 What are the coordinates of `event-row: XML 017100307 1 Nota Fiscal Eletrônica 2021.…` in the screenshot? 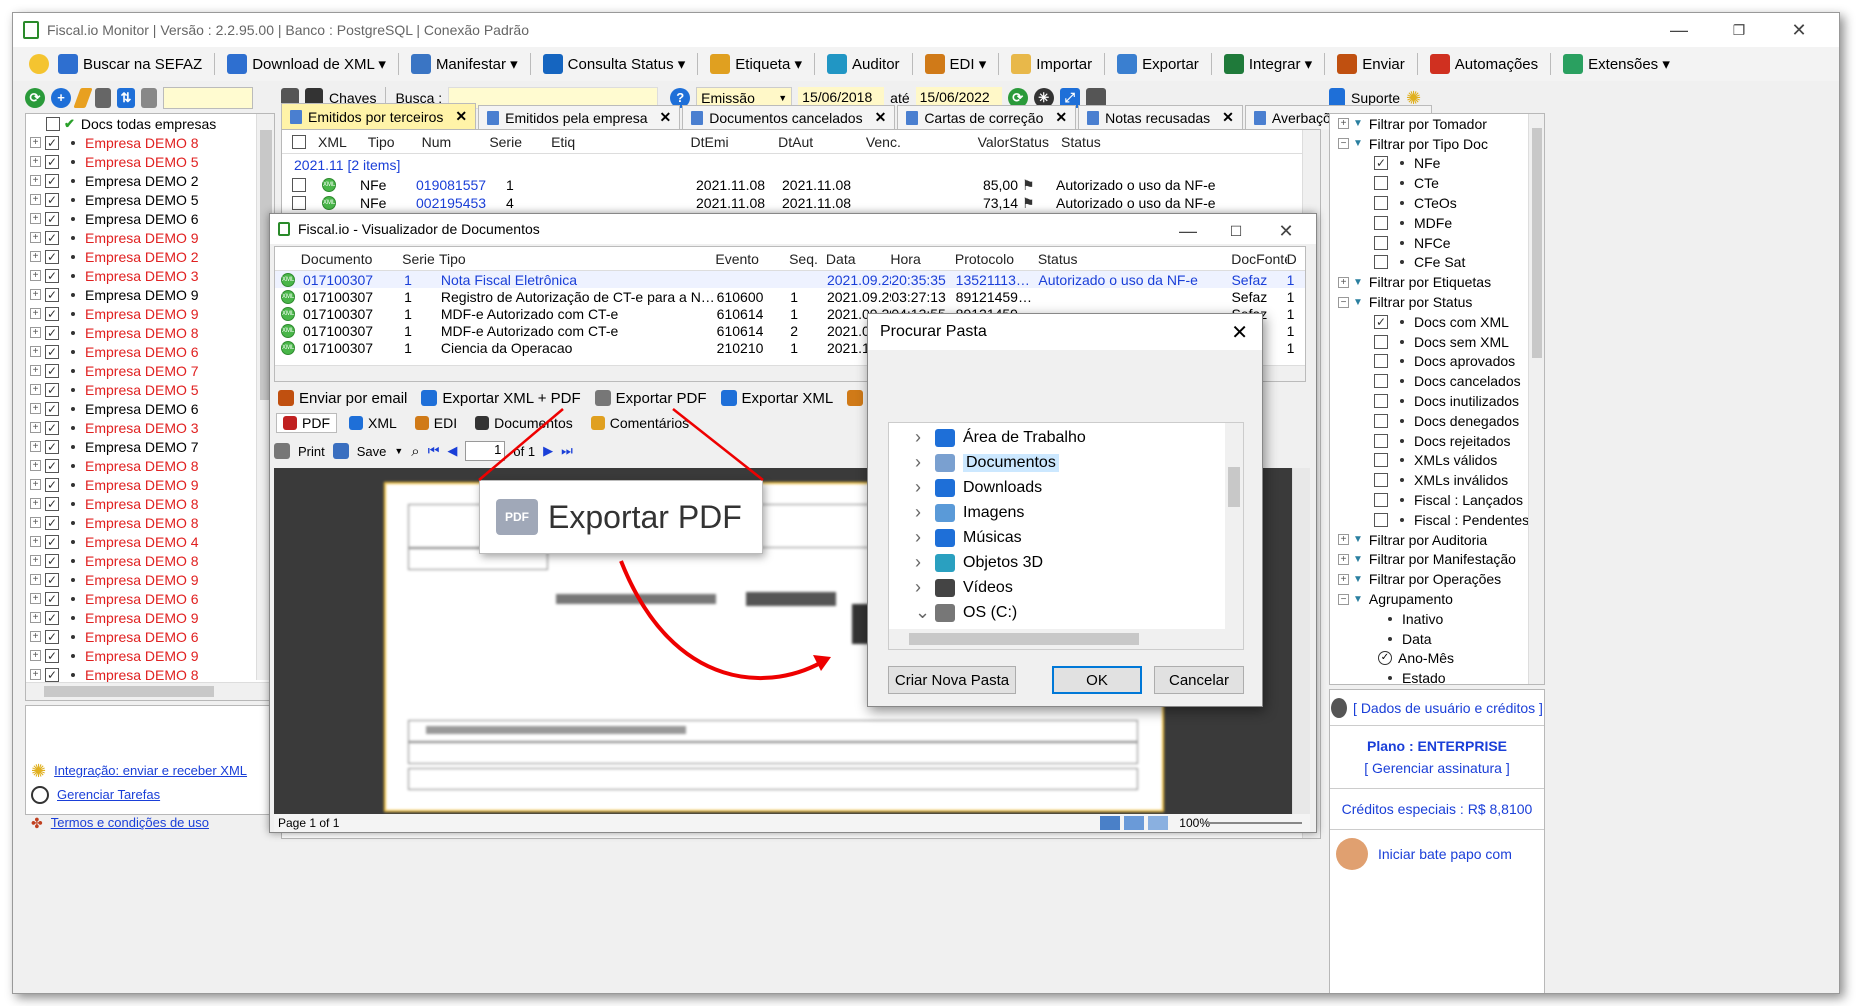 It's located at (790, 279).